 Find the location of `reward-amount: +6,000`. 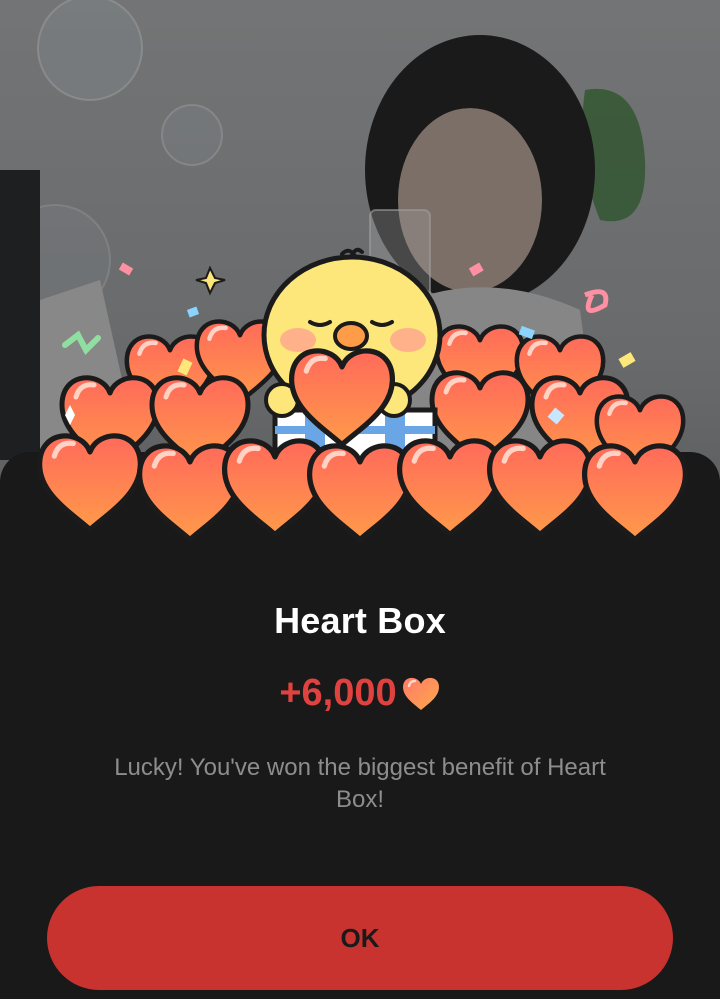

reward-amount: +6,000 is located at coordinates (338, 693).